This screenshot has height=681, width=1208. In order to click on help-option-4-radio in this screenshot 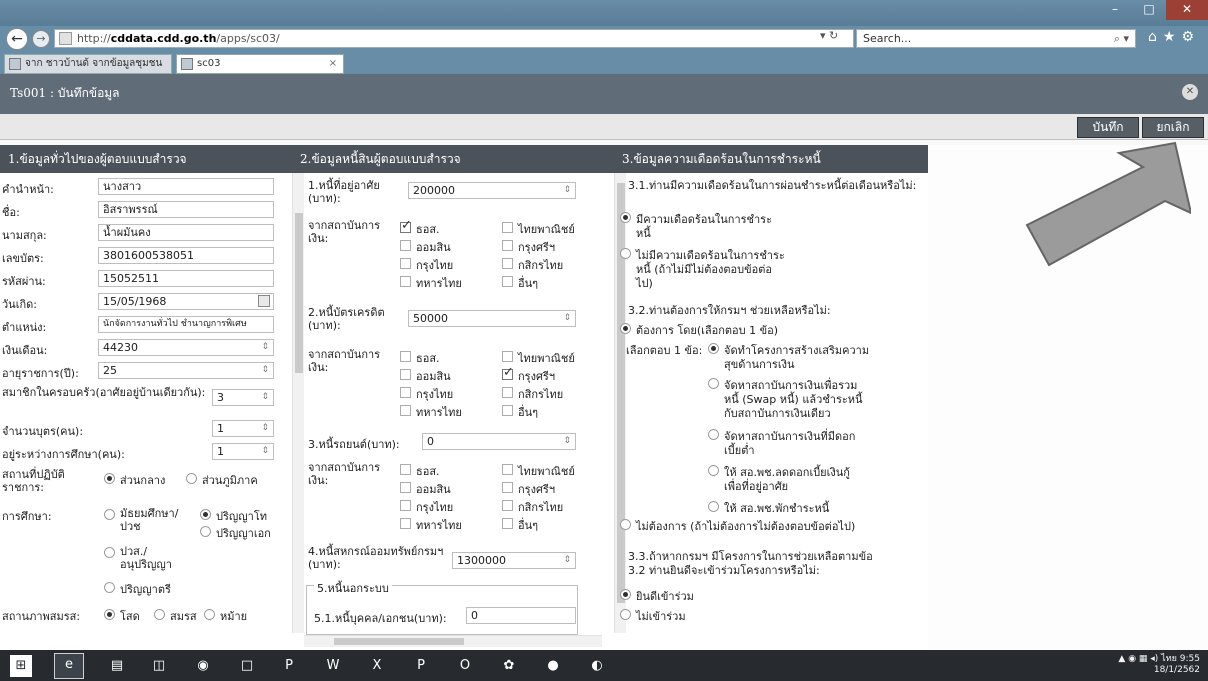, I will do `click(713, 470)`.